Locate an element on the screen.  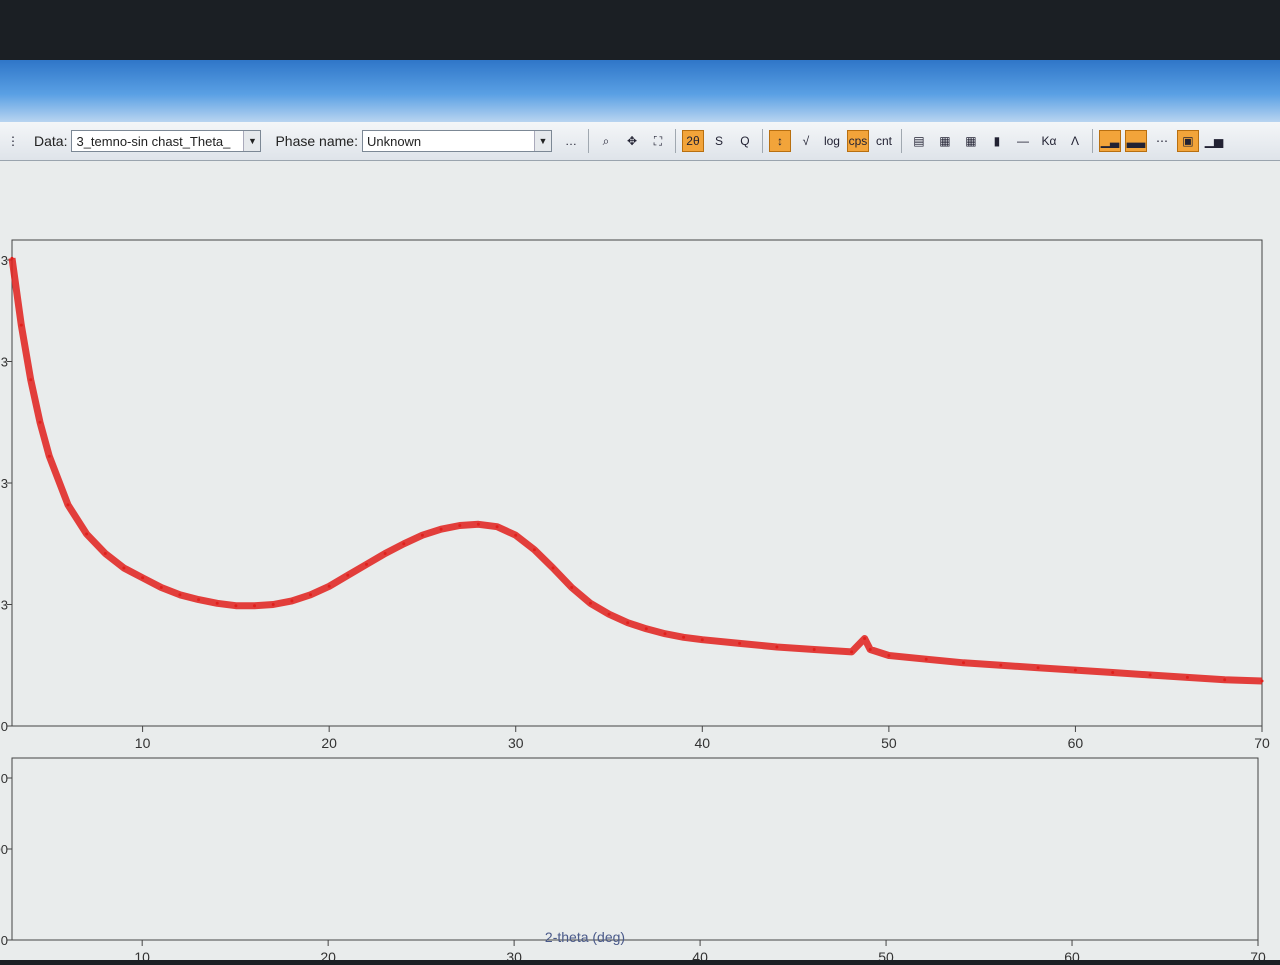
difference-pattern-x-axis-label: 2-theta (deg) is located at coordinates (585, 937).